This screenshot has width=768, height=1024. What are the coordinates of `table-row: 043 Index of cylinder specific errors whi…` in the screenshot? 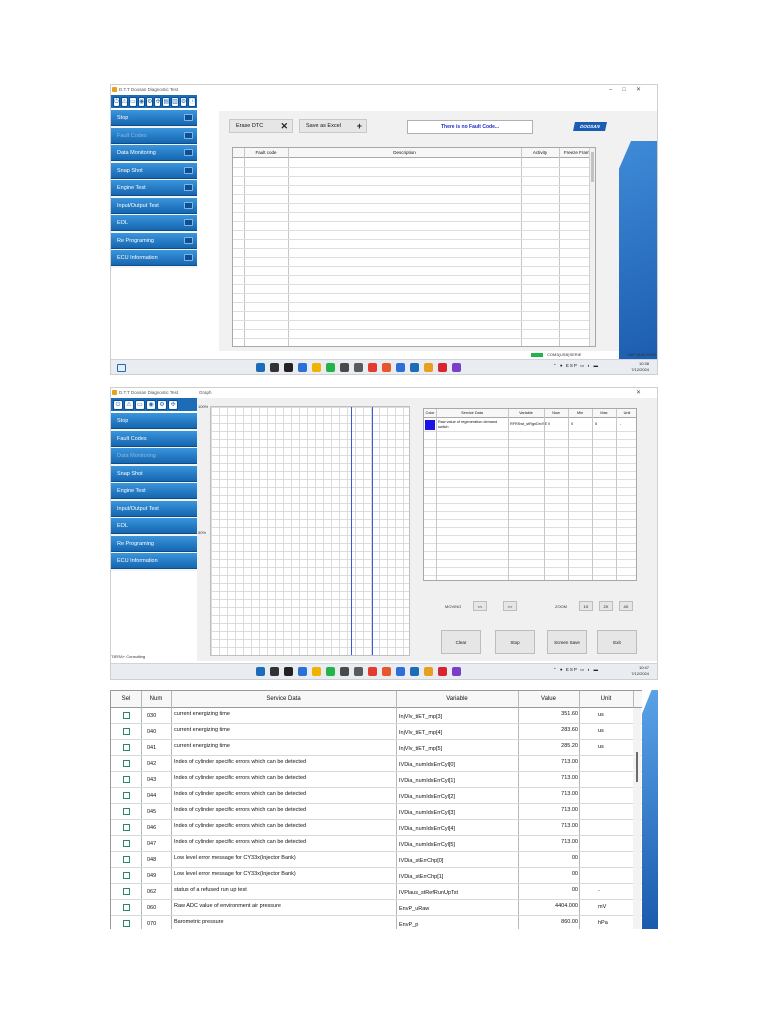 It's located at (376, 780).